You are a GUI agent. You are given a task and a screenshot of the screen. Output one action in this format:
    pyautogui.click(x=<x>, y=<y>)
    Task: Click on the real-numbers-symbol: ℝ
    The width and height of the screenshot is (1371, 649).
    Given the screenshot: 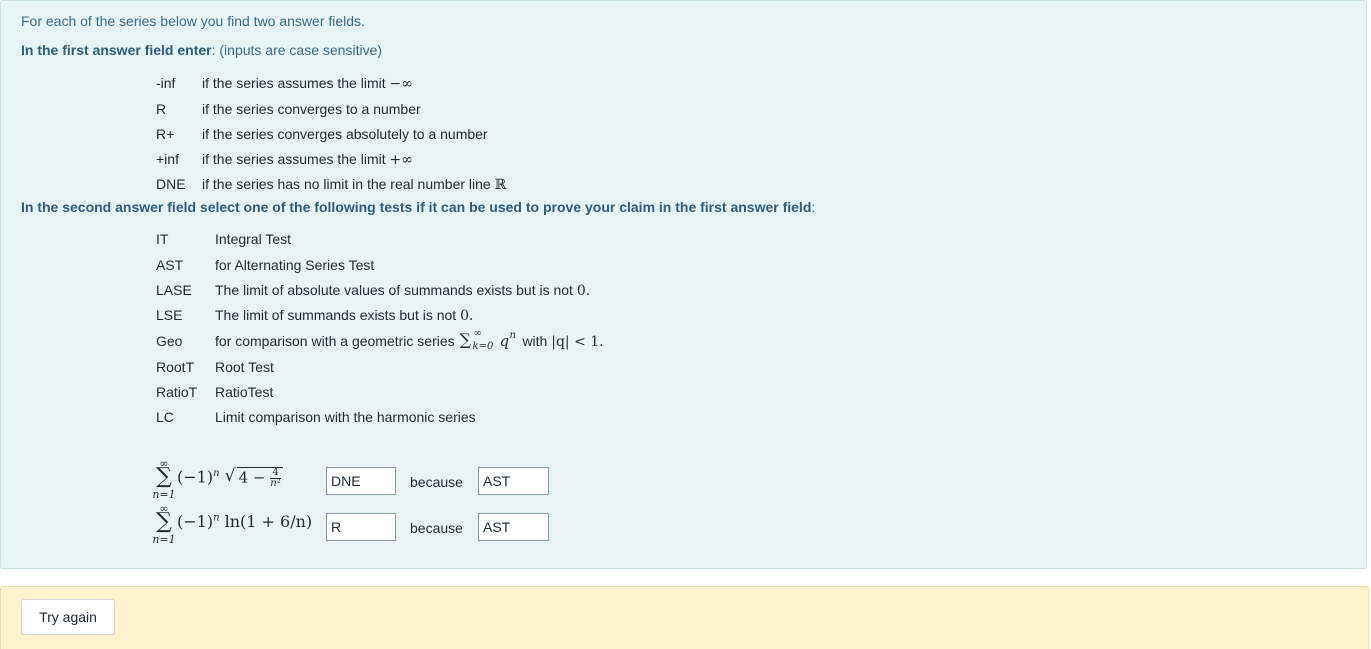 What is the action you would take?
    pyautogui.click(x=500, y=185)
    